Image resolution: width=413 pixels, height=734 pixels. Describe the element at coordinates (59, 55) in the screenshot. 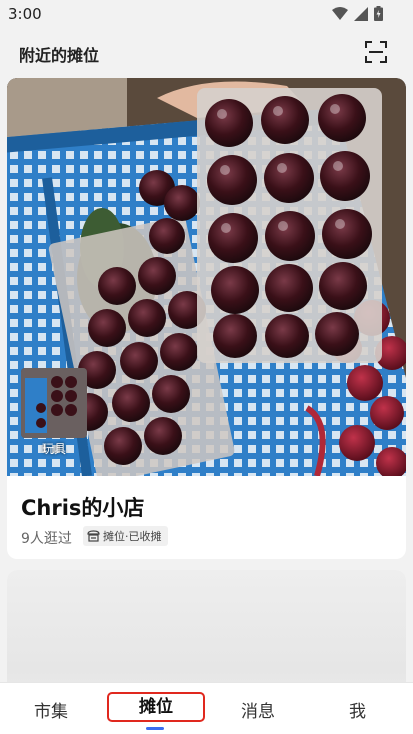

I see `page-title: 附近的摊位` at that location.